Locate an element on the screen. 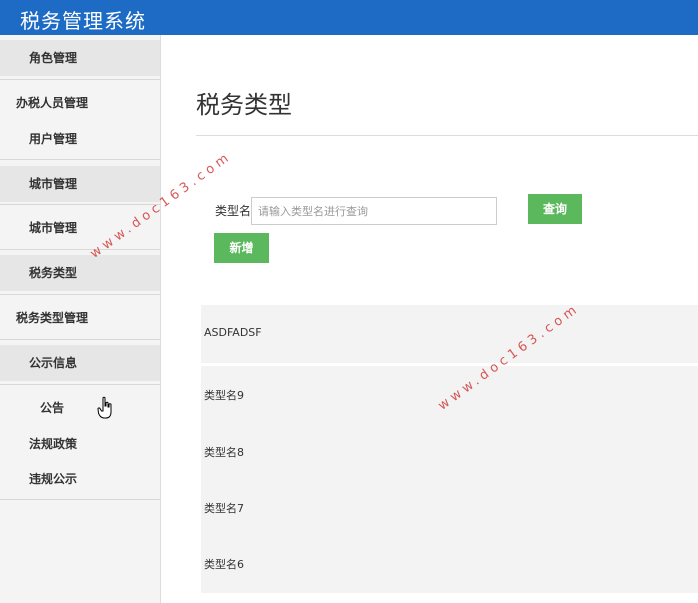 The height and width of the screenshot is (603, 698). row-type-name: ASDFADSF is located at coordinates (233, 332).